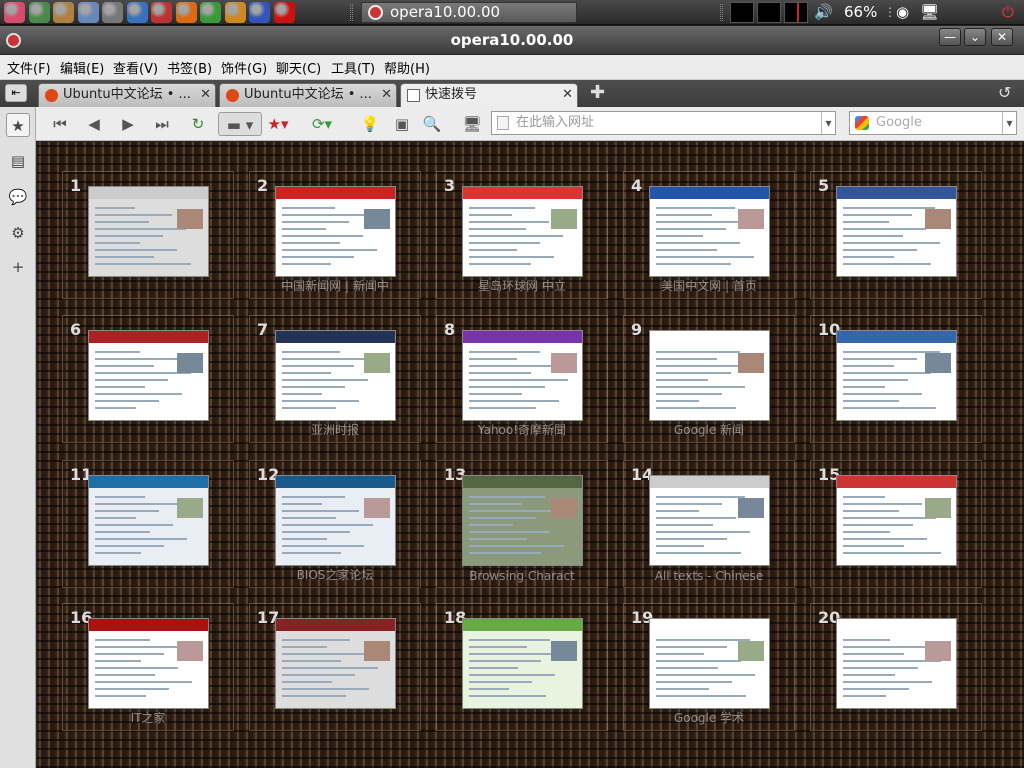 The height and width of the screenshot is (768, 1024). What do you see at coordinates (522, 524) in the screenshot?
I see `speed-dial-item: 13 Browsing Charact` at bounding box center [522, 524].